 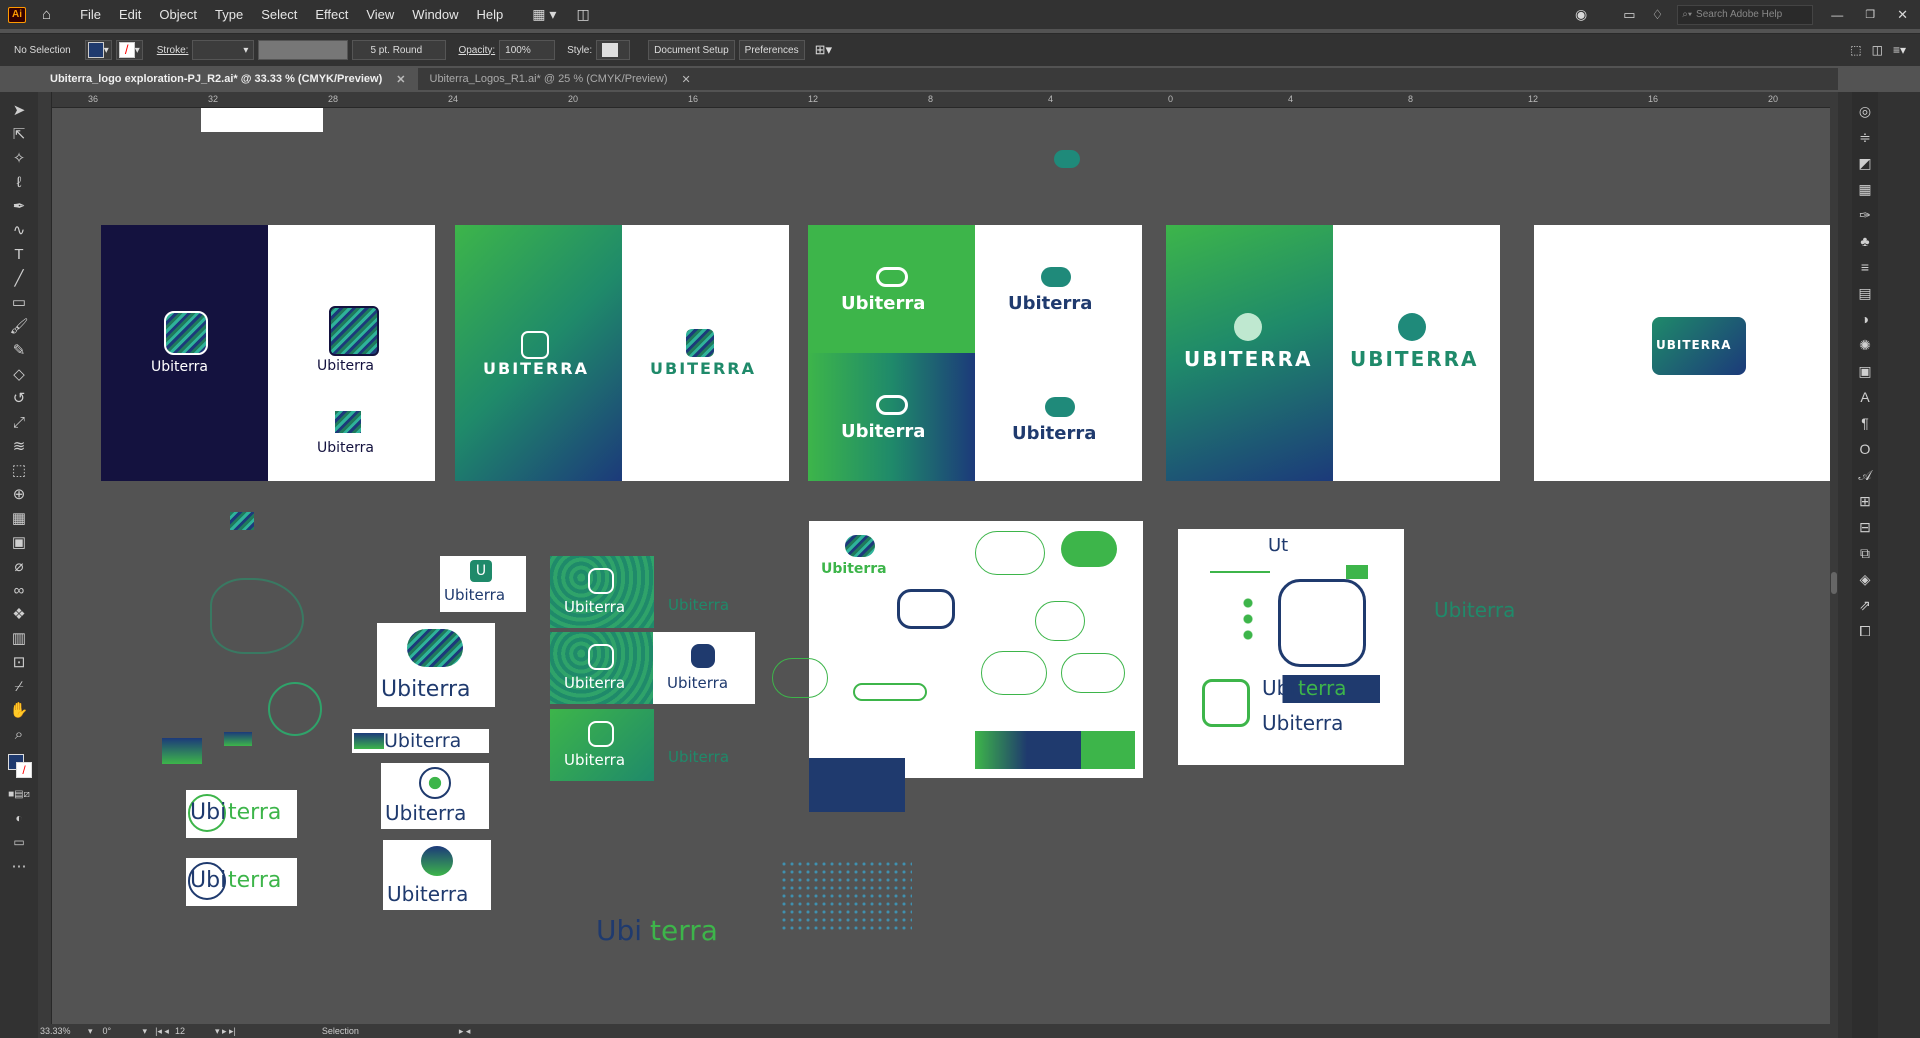 What do you see at coordinates (976, 649) in the screenshot?
I see `artboard-6: Ubiterra` at bounding box center [976, 649].